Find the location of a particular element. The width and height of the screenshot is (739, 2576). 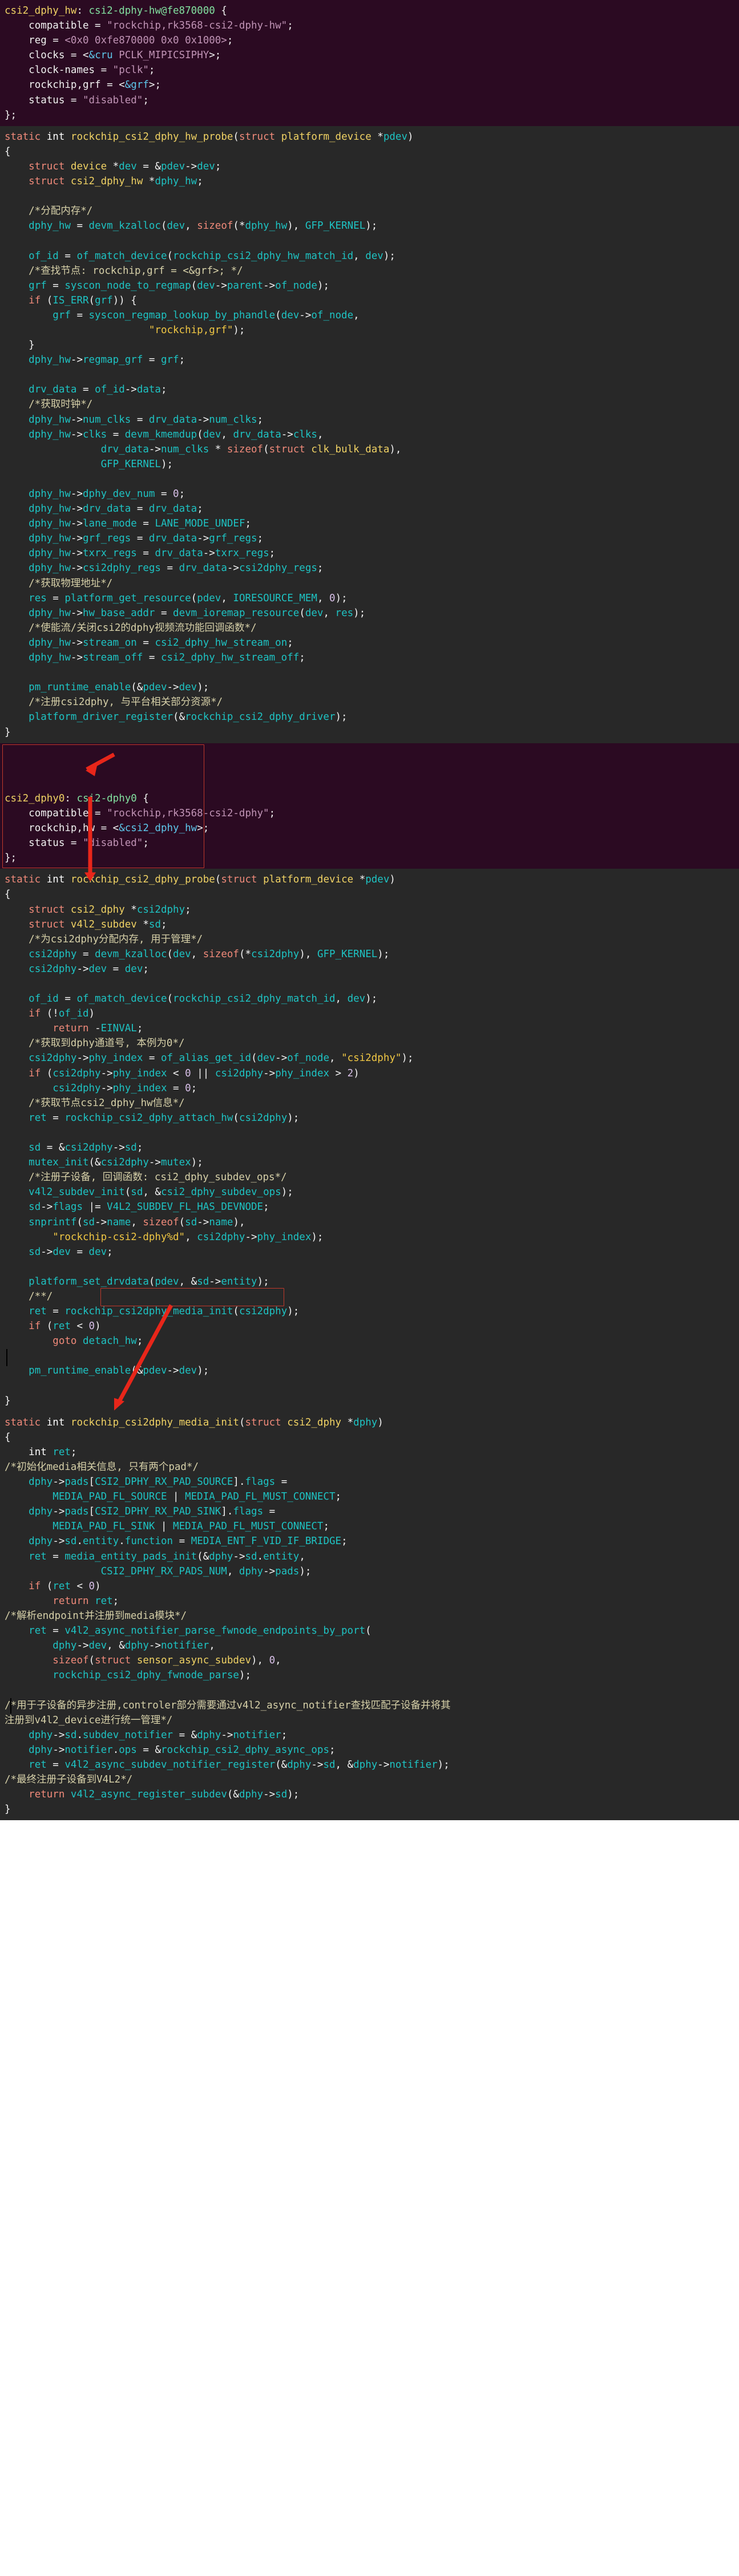

code-token: (* is located at coordinates (245, 954).